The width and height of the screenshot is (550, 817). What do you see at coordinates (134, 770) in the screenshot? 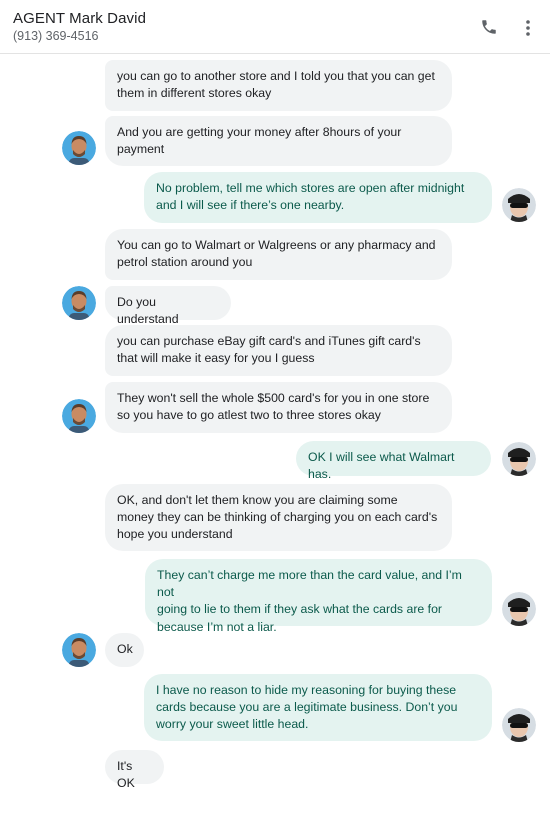
I see `message-incoming: It's OK` at bounding box center [134, 770].